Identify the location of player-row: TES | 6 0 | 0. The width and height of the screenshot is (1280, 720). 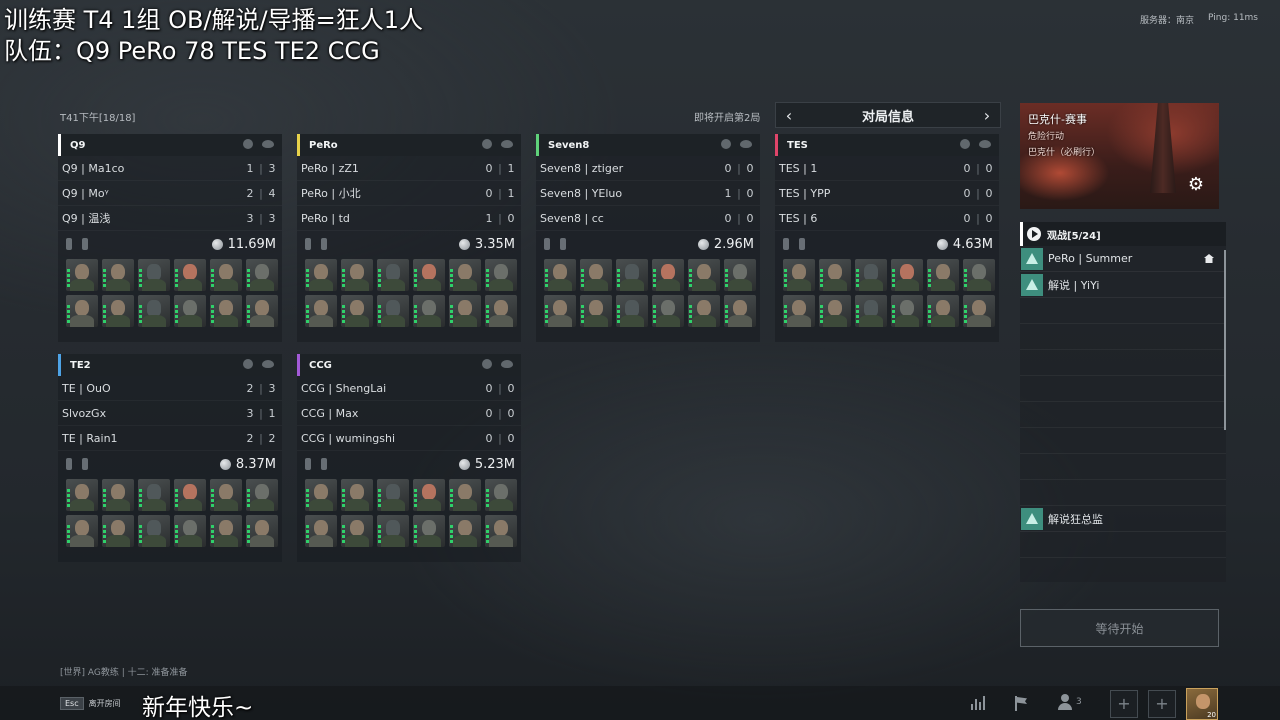
(887, 218).